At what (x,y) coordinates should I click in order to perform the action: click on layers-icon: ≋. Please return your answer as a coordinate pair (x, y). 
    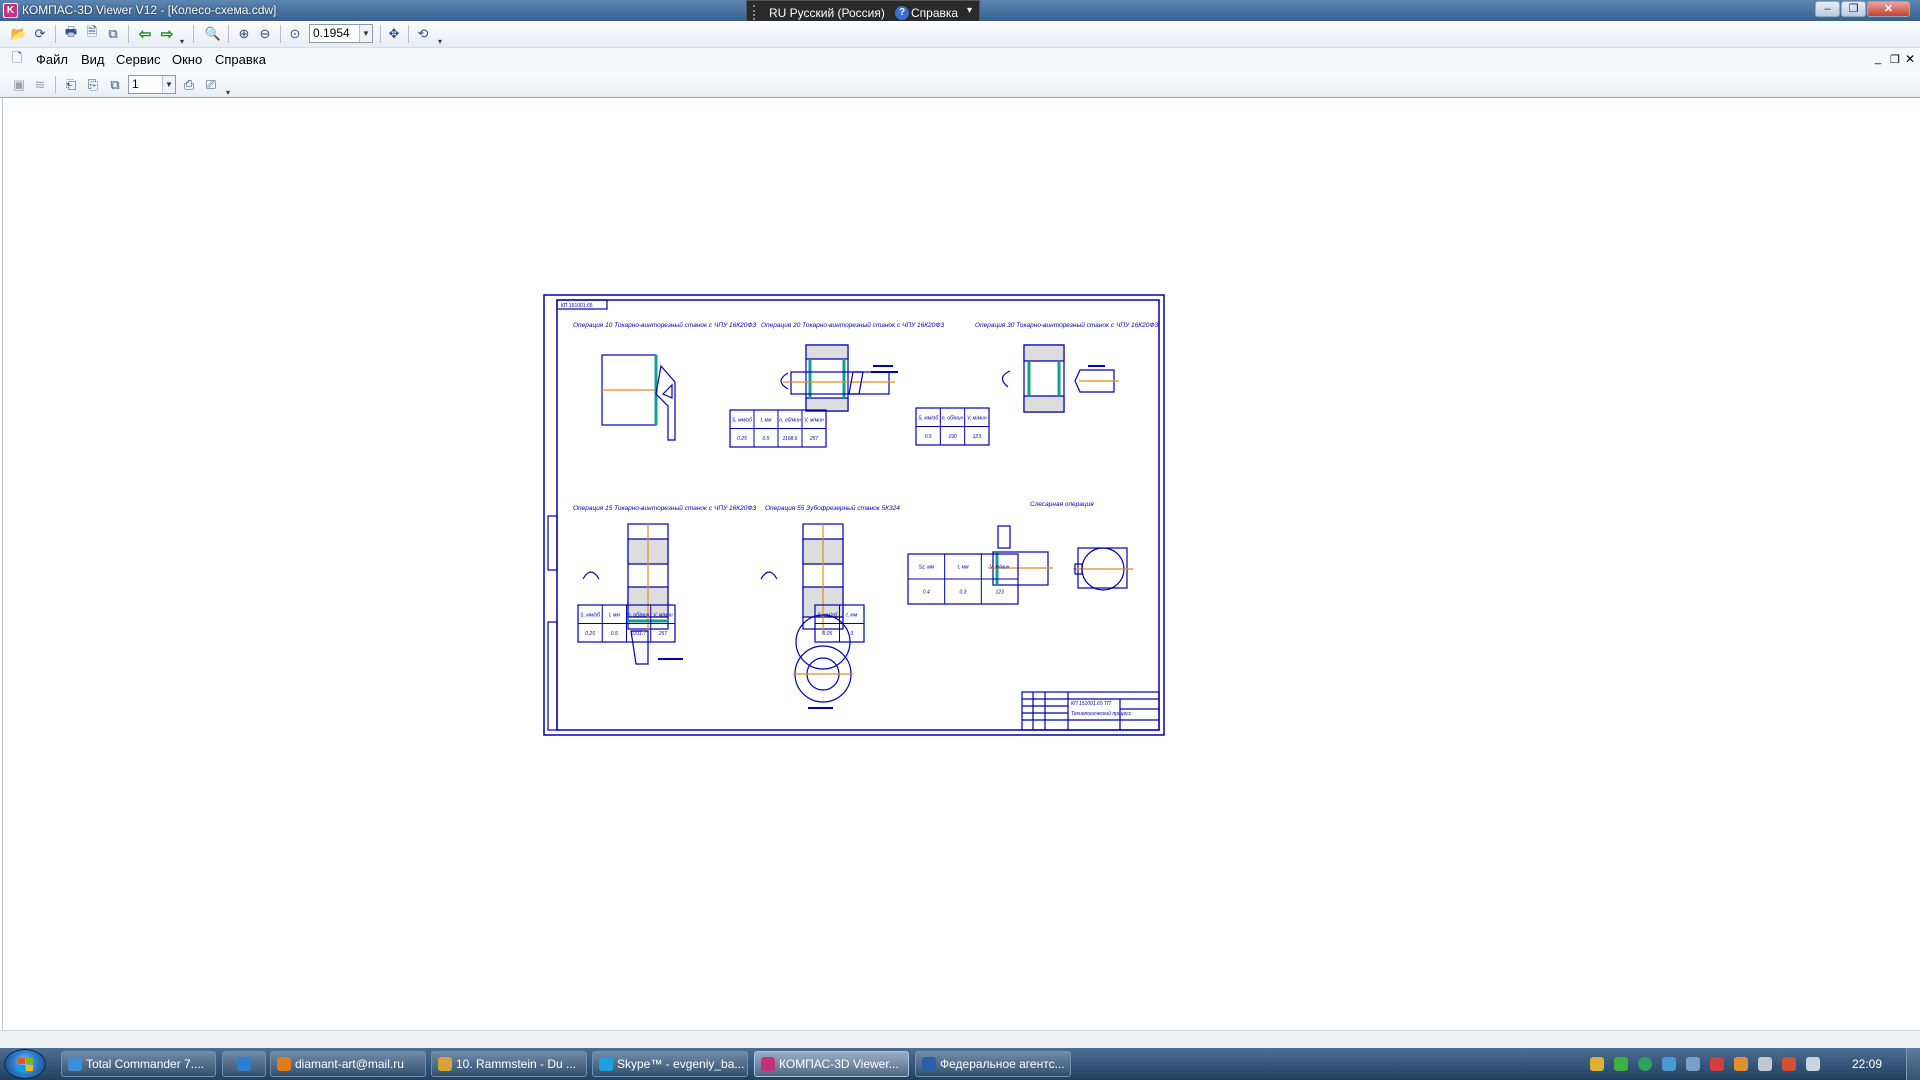
    Looking at the image, I should click on (40, 85).